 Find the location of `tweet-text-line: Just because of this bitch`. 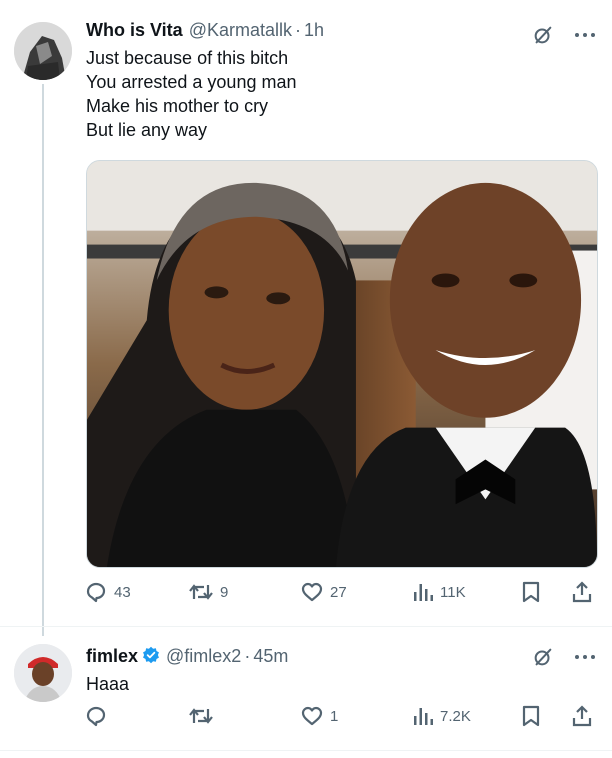

tweet-text-line: Just because of this bitch is located at coordinates (187, 58).